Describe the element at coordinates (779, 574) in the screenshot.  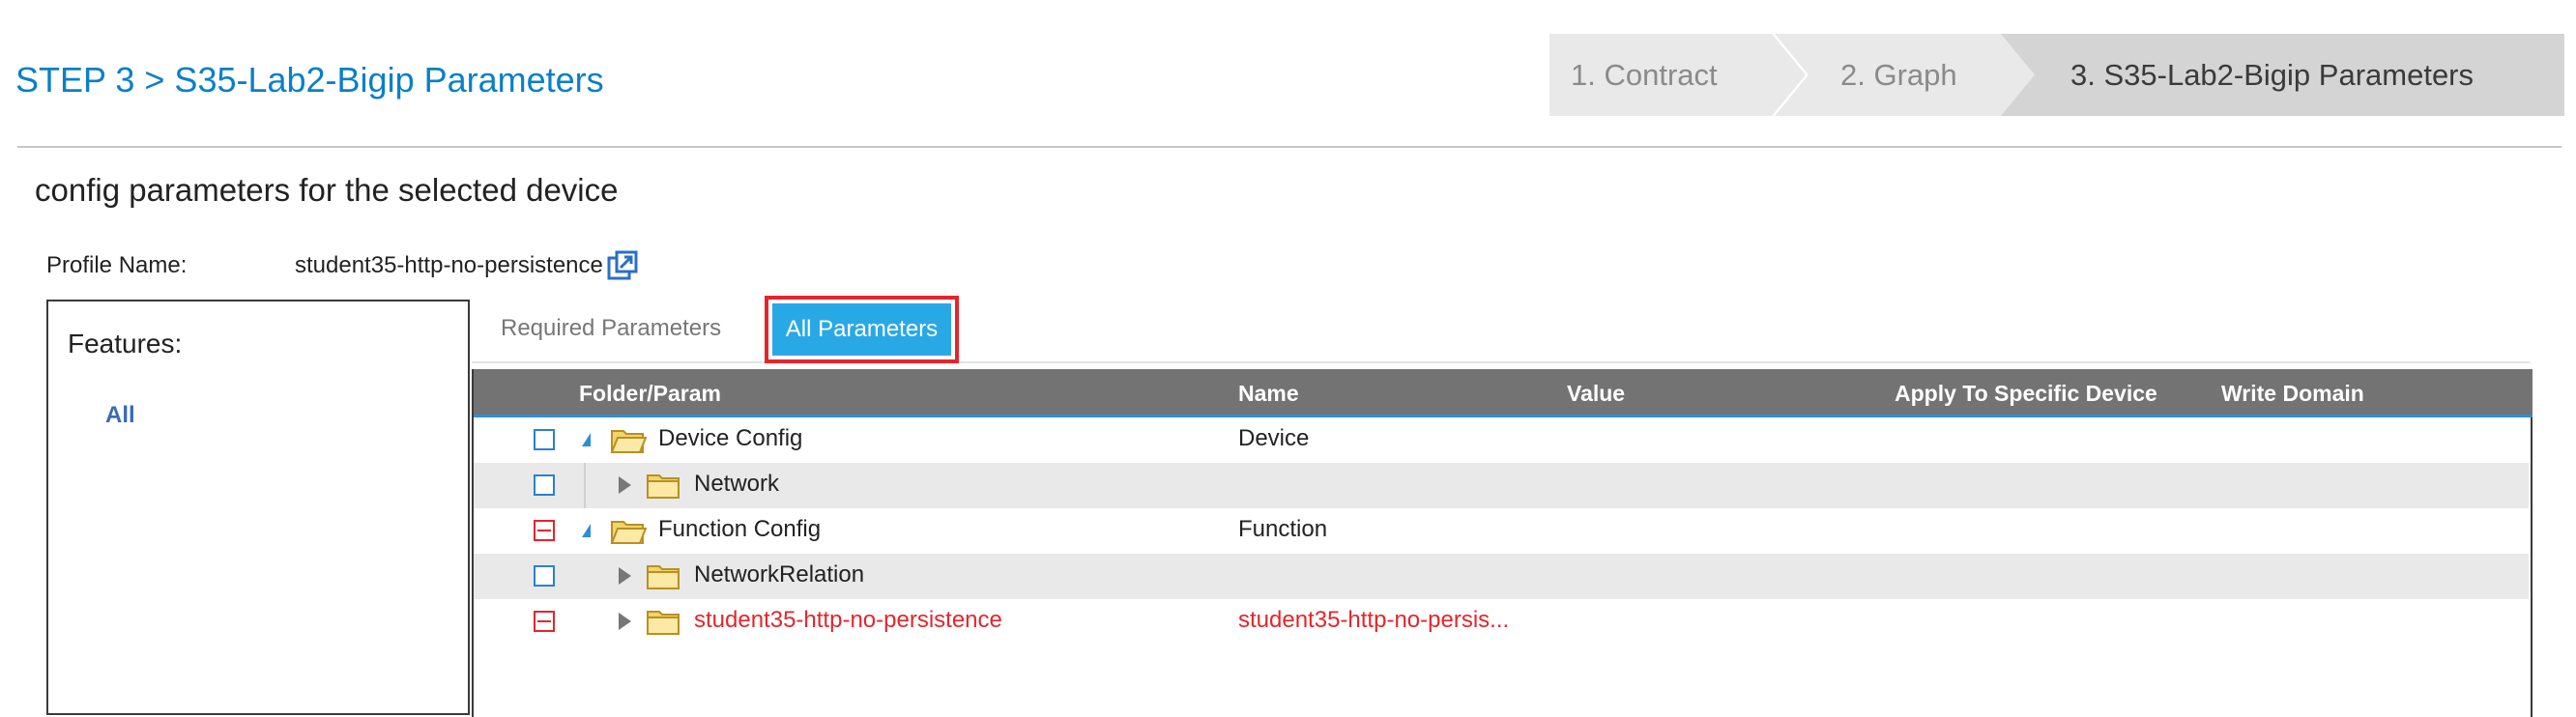
I see `folder-label: NetworkRelation` at that location.